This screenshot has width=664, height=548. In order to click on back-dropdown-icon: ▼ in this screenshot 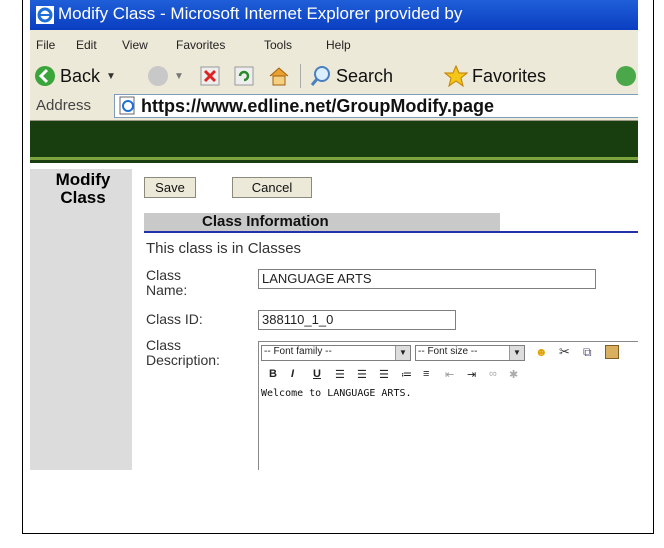, I will do `click(111, 76)`.